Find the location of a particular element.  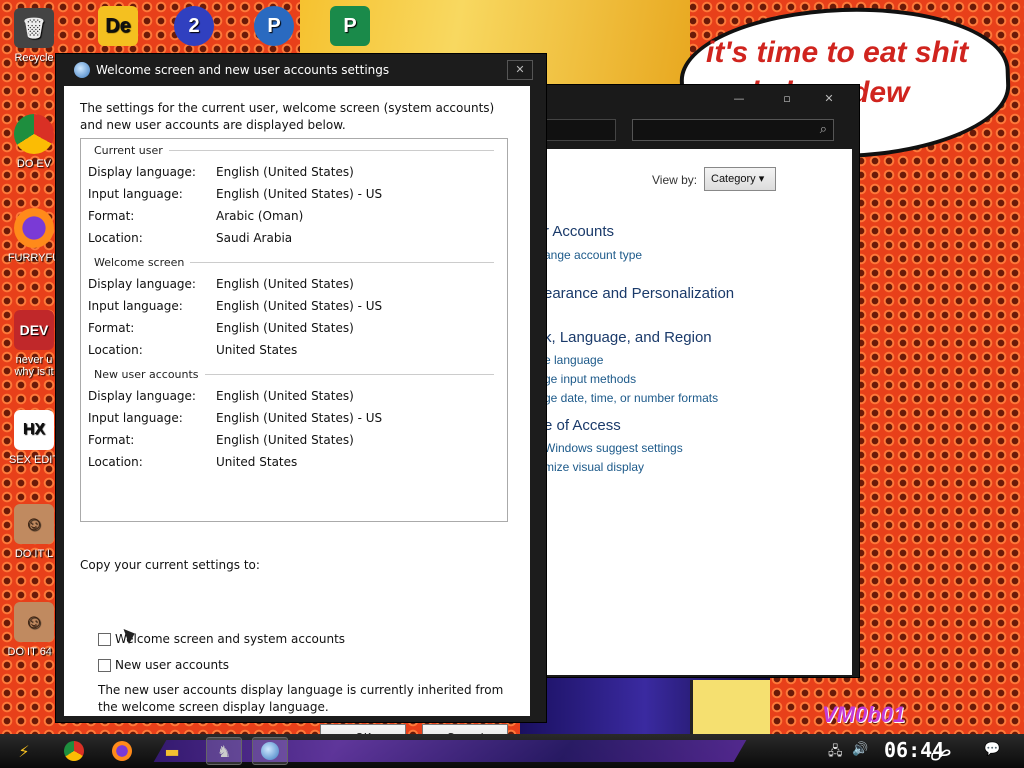

view-by-dropdown: Category ▾ is located at coordinates (740, 179).